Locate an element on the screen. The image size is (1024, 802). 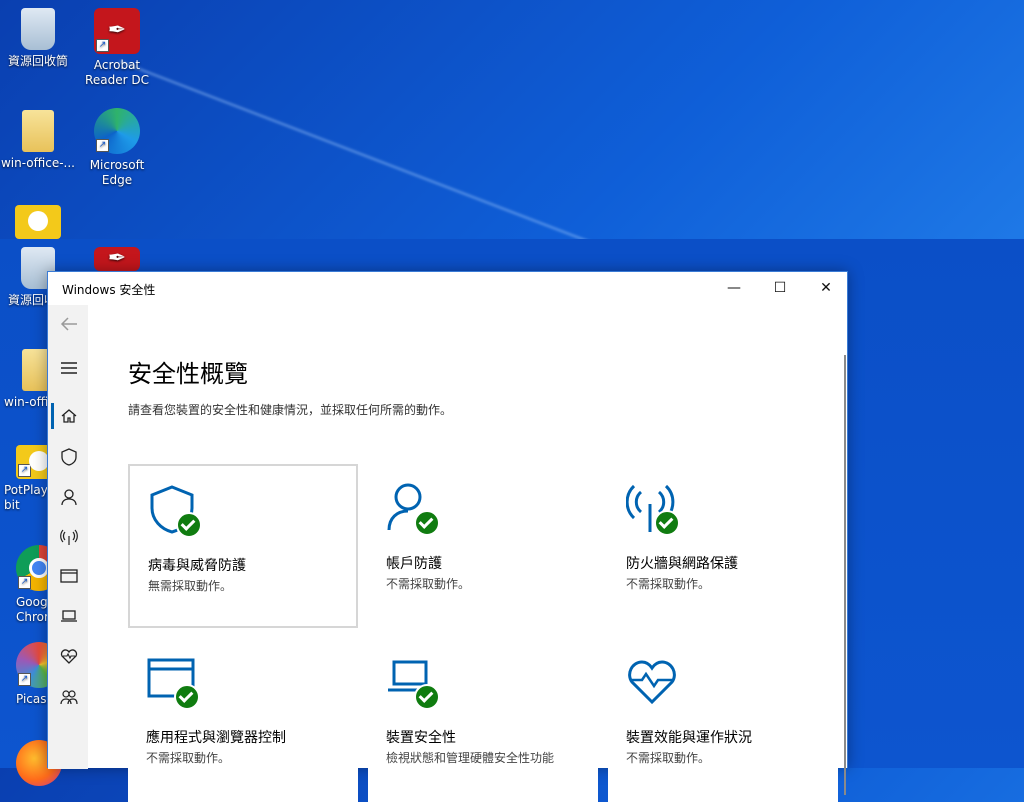
acrobat-icon: ✒ ↗ is located at coordinates (117, 31).